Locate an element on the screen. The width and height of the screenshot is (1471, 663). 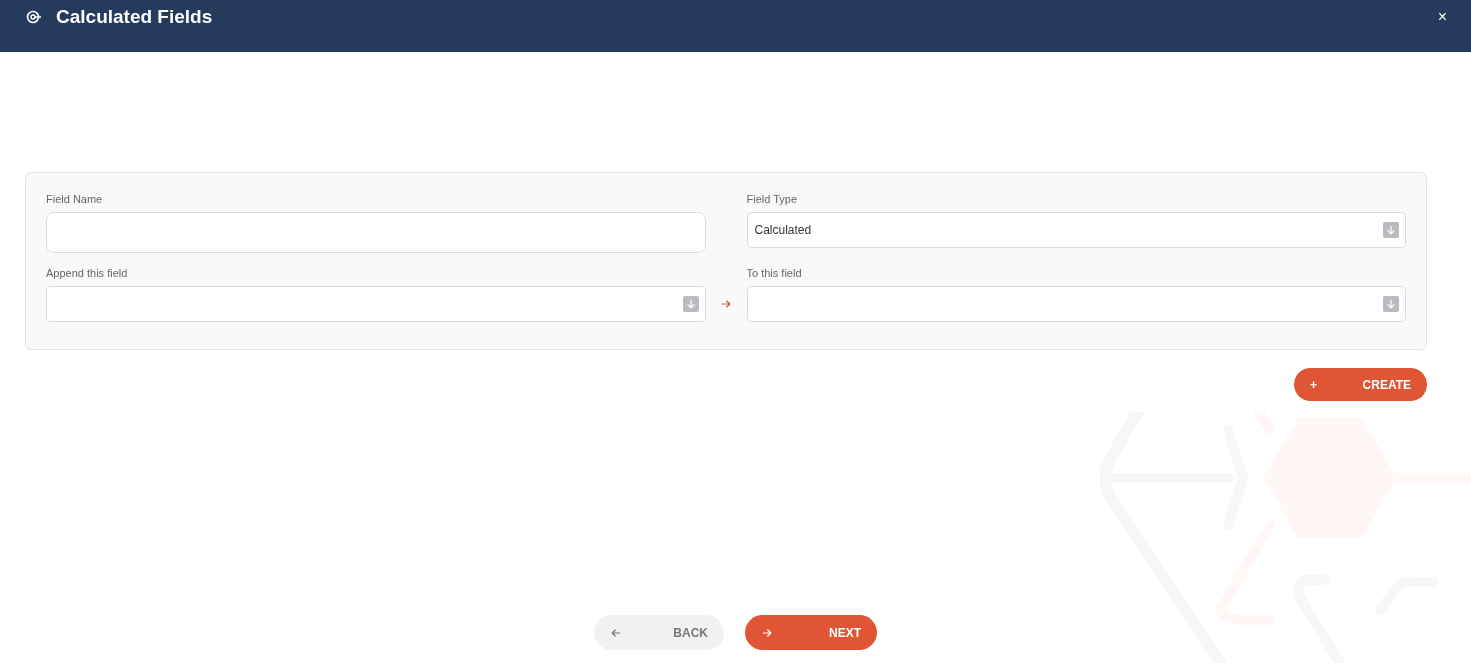
field-label: To this field is located at coordinates (774, 273).